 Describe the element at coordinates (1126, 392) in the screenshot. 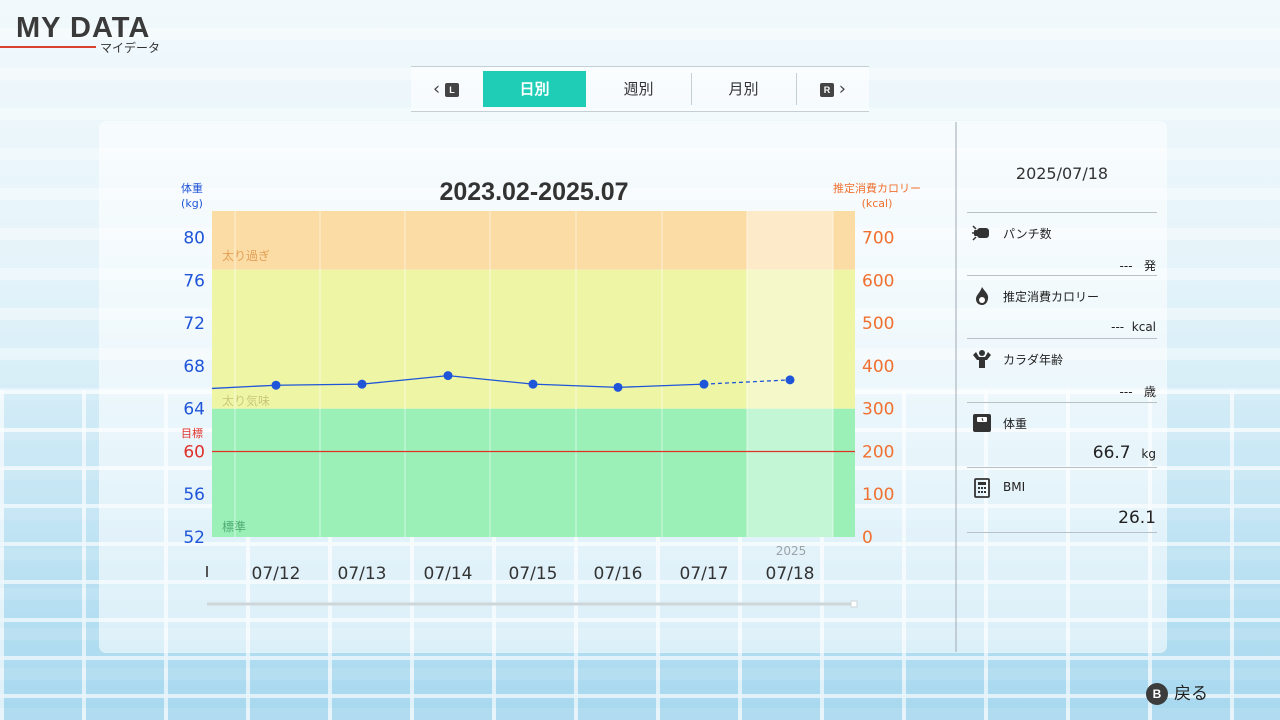

I see `body-age-number: ---` at that location.